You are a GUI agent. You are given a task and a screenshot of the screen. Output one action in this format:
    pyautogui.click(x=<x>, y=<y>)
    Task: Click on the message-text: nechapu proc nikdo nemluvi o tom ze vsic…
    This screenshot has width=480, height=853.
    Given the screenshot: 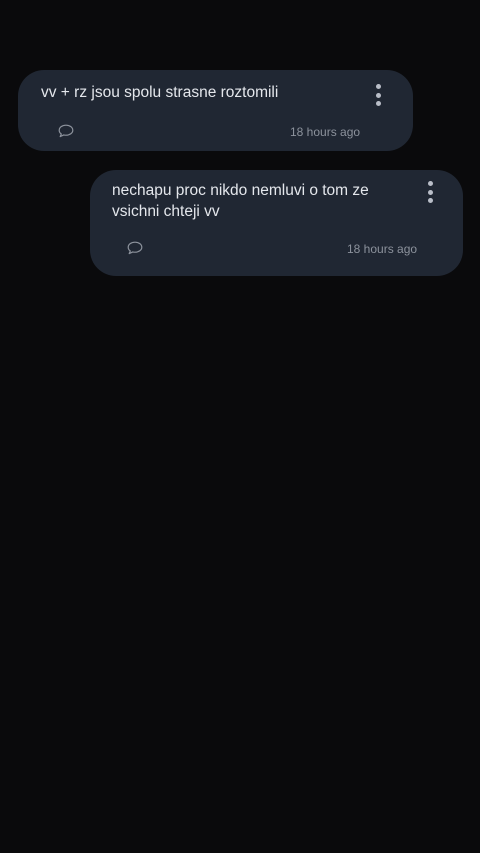 What is the action you would take?
    pyautogui.click(x=240, y=201)
    